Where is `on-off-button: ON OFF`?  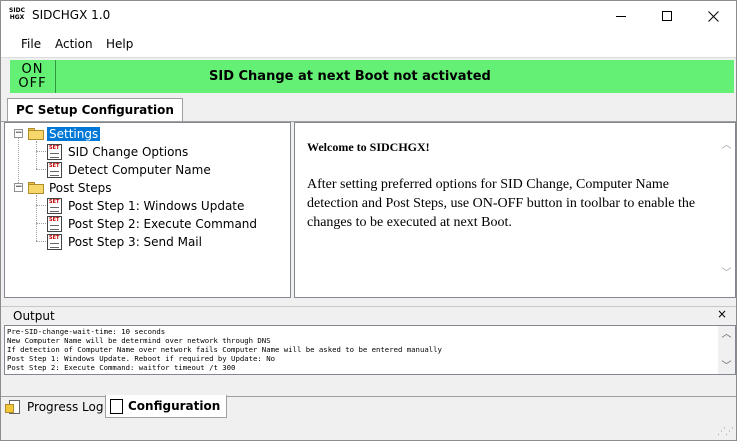
on-off-button: ON OFF is located at coordinates (33, 76).